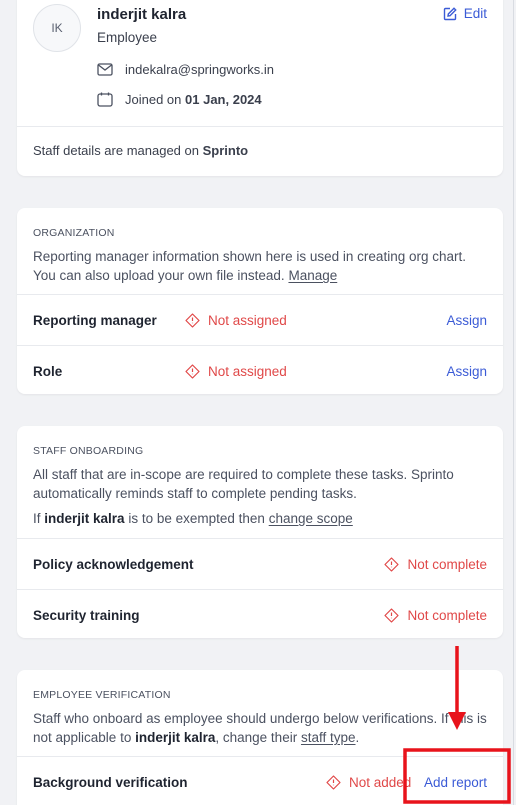 The image size is (516, 805). What do you see at coordinates (105, 99) in the screenshot?
I see `calendar-icon` at bounding box center [105, 99].